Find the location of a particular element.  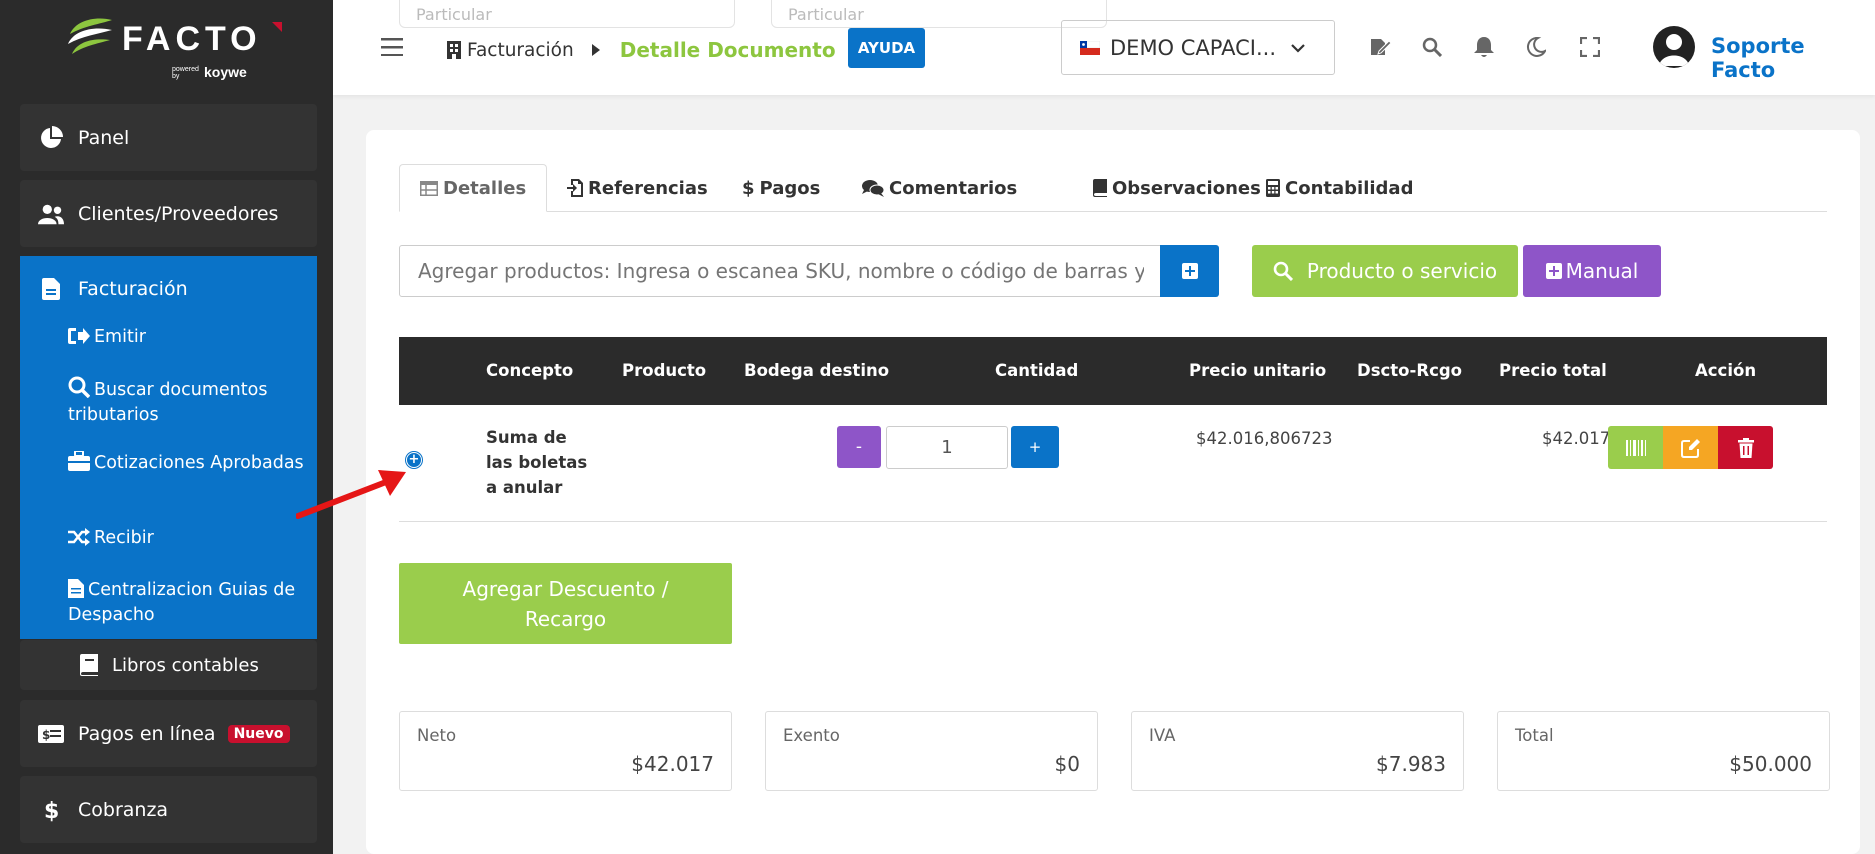

sidebar-subitem-label: Buscar documentos tributarios is located at coordinates (168, 402).